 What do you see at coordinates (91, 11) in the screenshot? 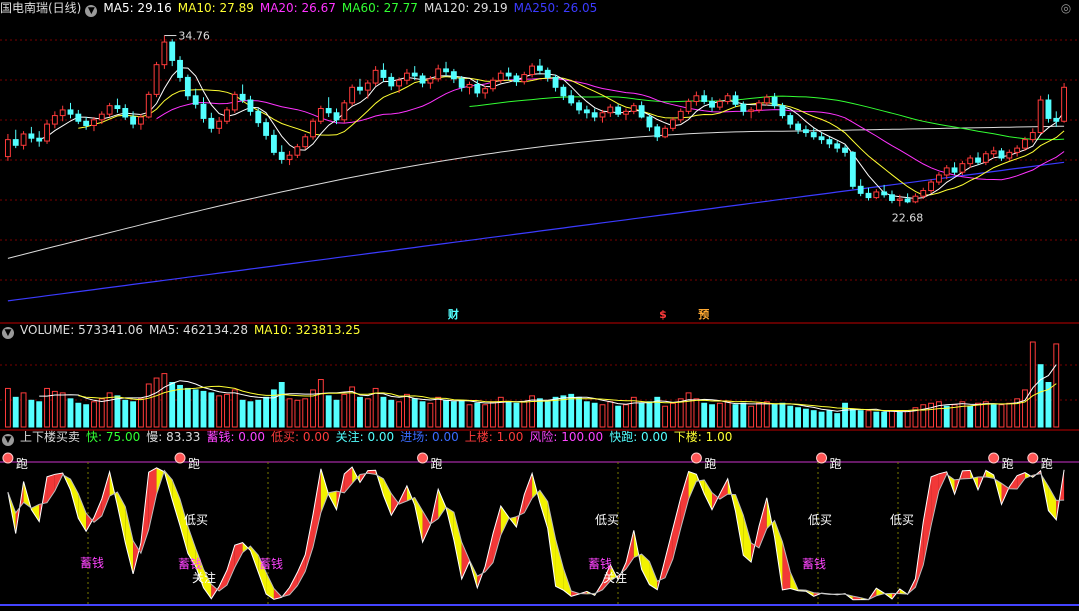
I see `dropdown-icon: ▼` at bounding box center [91, 11].